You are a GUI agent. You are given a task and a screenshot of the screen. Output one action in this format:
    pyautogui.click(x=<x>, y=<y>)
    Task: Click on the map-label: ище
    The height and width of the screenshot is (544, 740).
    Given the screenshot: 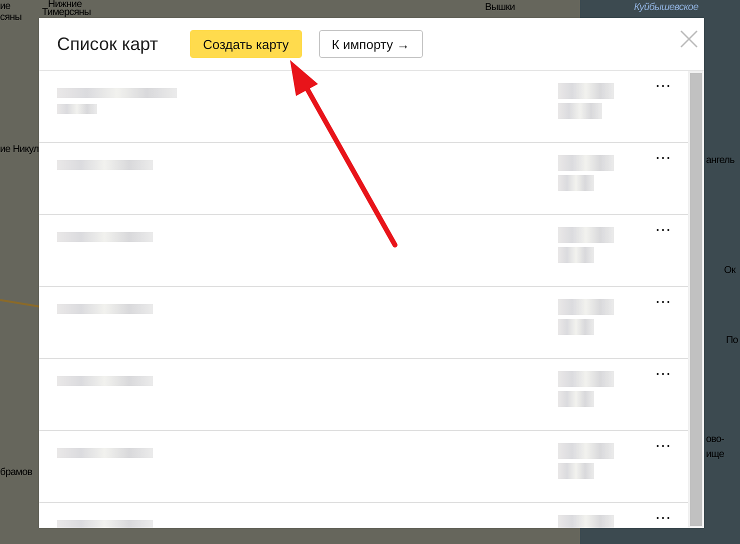 What is the action you would take?
    pyautogui.click(x=715, y=455)
    